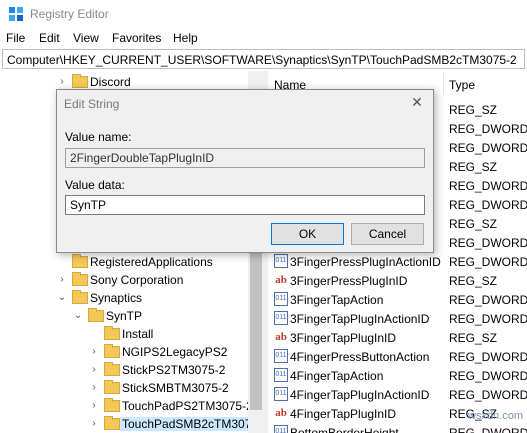  I want to click on value-data-field, so click(245, 205).